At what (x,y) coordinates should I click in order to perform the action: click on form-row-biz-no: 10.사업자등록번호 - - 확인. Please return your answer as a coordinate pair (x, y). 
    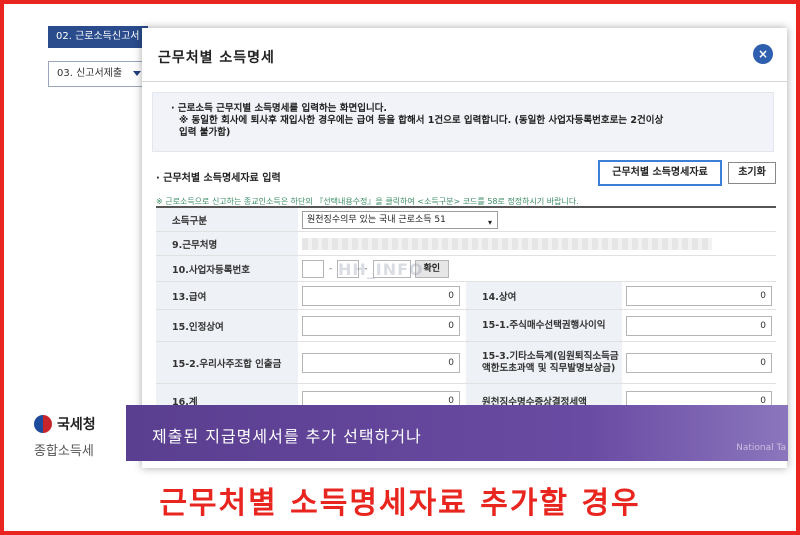
    Looking at the image, I should click on (466, 269).